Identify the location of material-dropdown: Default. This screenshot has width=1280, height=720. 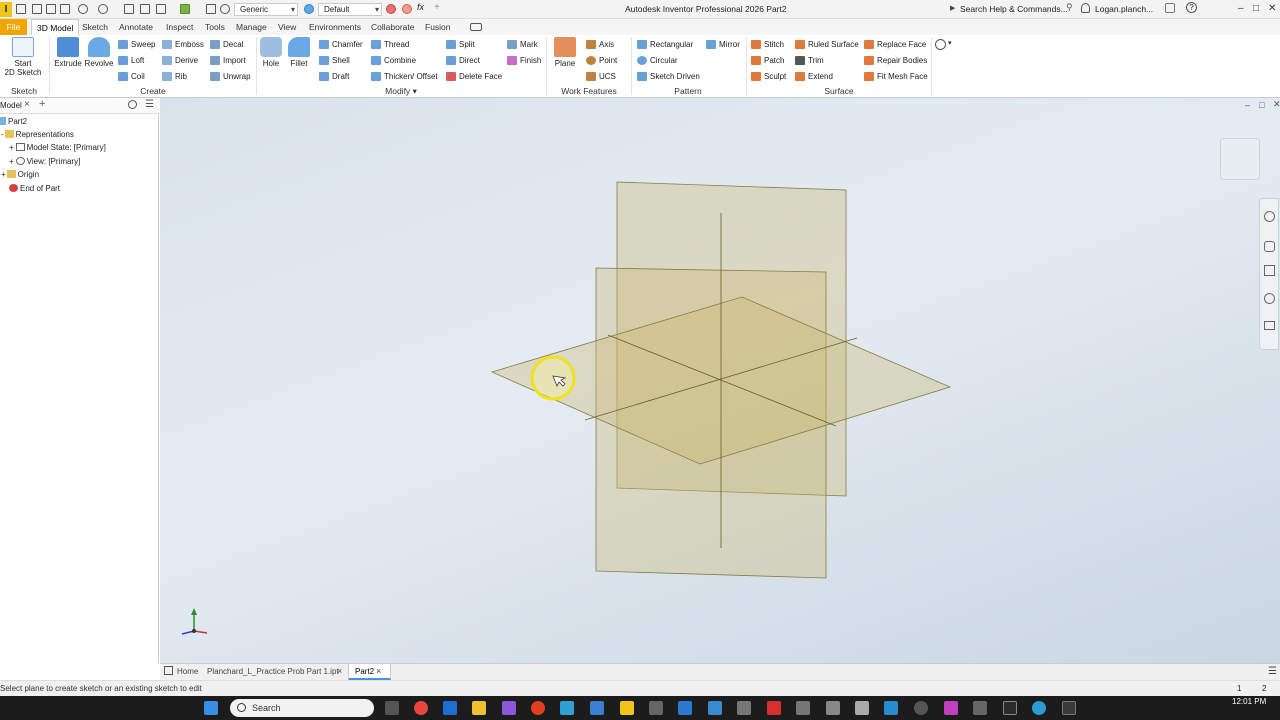
(350, 9).